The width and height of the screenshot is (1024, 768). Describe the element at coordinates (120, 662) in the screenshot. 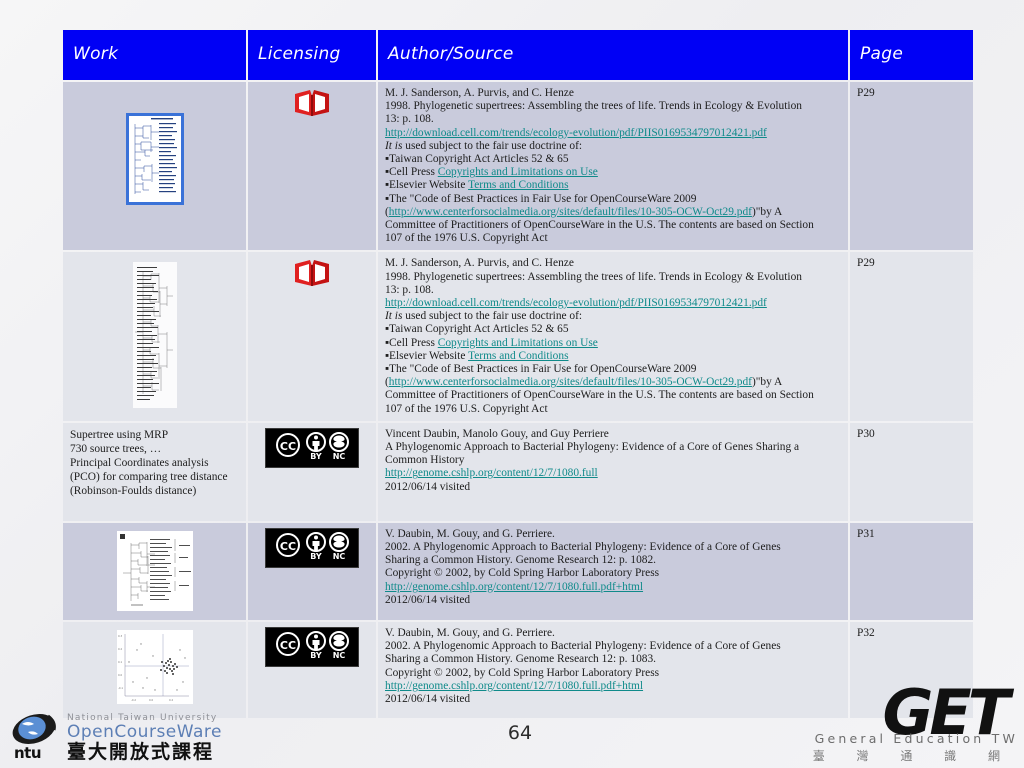

I see `svg-text: 0.1` at that location.